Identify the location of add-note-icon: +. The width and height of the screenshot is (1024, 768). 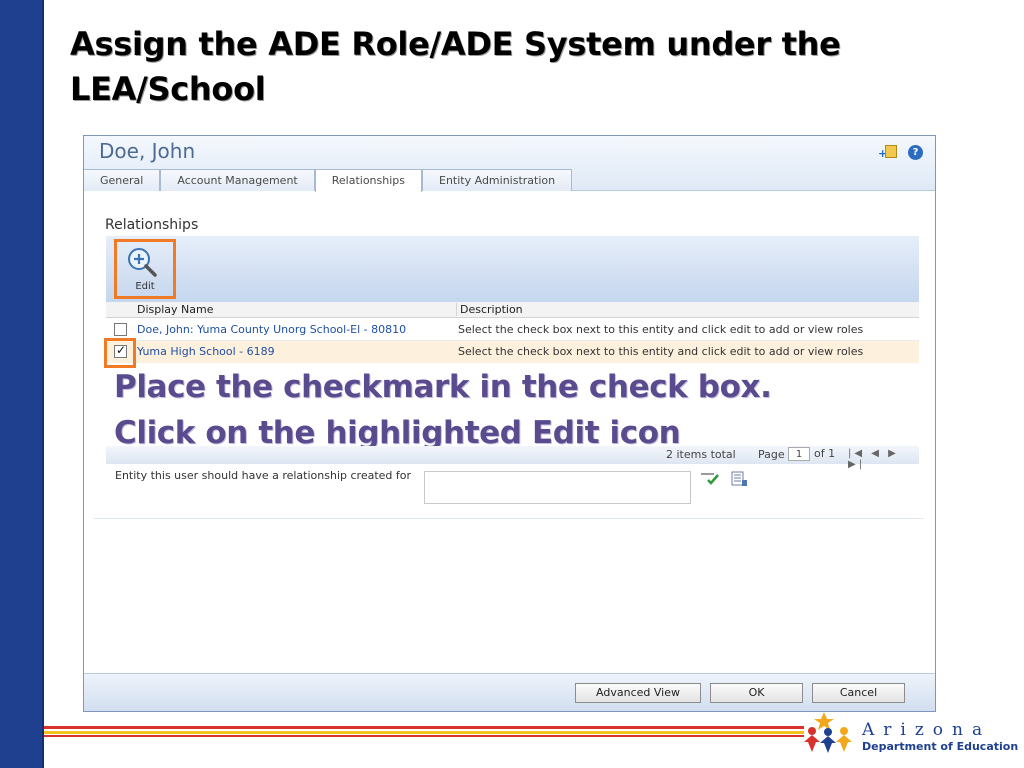
(889, 152).